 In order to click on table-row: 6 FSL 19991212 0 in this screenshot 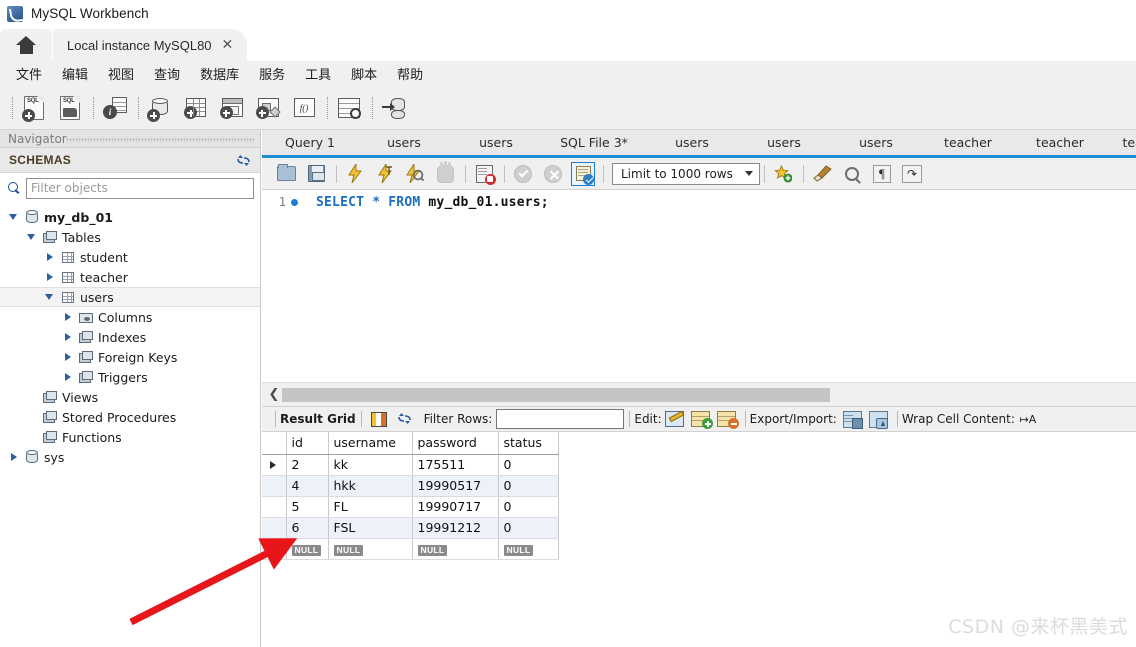, I will do `click(410, 528)`.